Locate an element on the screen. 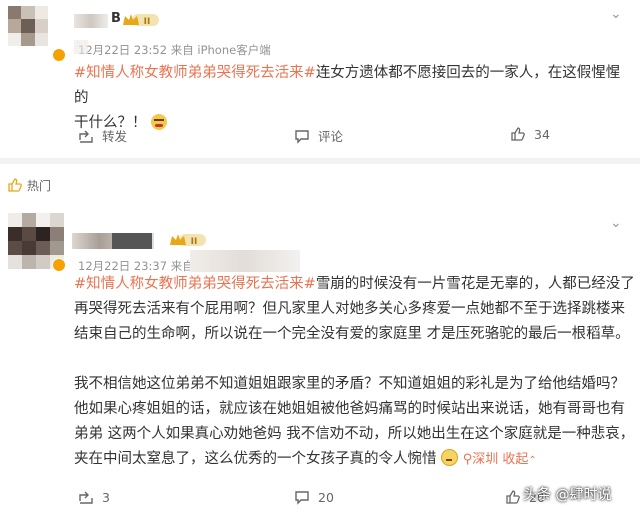 Image resolution: width=640 pixels, height=514 pixels. repost-label: 转发 is located at coordinates (115, 136).